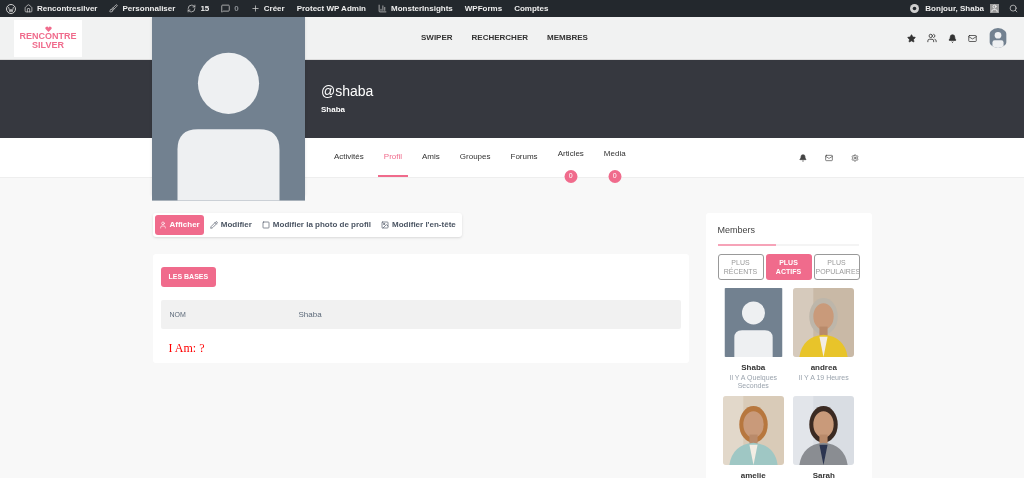 The width and height of the screenshot is (1024, 478). I want to click on admin-bar-item: Protect WP Admin, so click(331, 8).